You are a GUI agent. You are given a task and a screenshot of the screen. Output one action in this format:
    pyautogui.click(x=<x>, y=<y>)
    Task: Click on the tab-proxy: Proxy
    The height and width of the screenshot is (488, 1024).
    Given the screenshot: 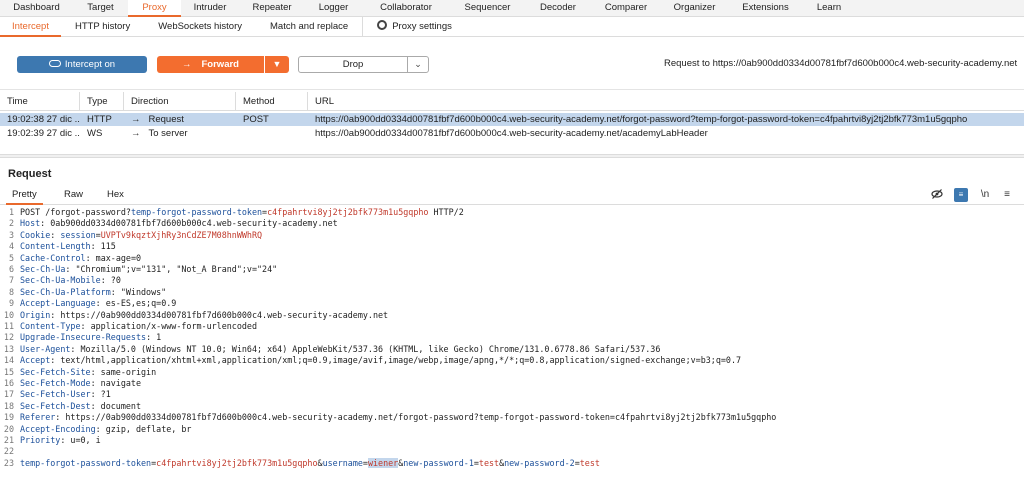 What is the action you would take?
    pyautogui.click(x=154, y=8)
    